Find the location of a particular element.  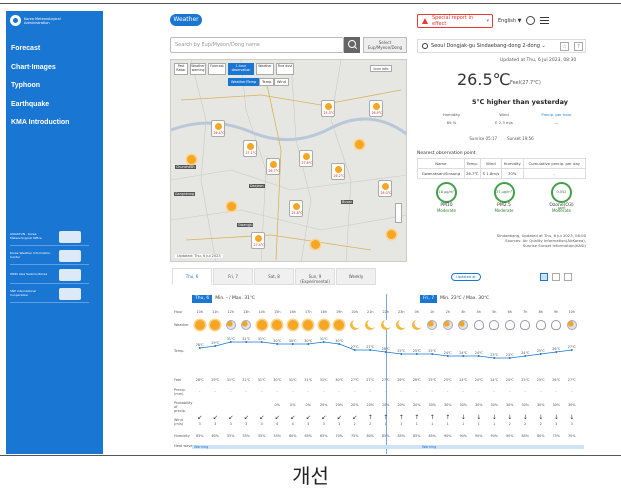

bar-chart-view-icon is located at coordinates (556, 277).